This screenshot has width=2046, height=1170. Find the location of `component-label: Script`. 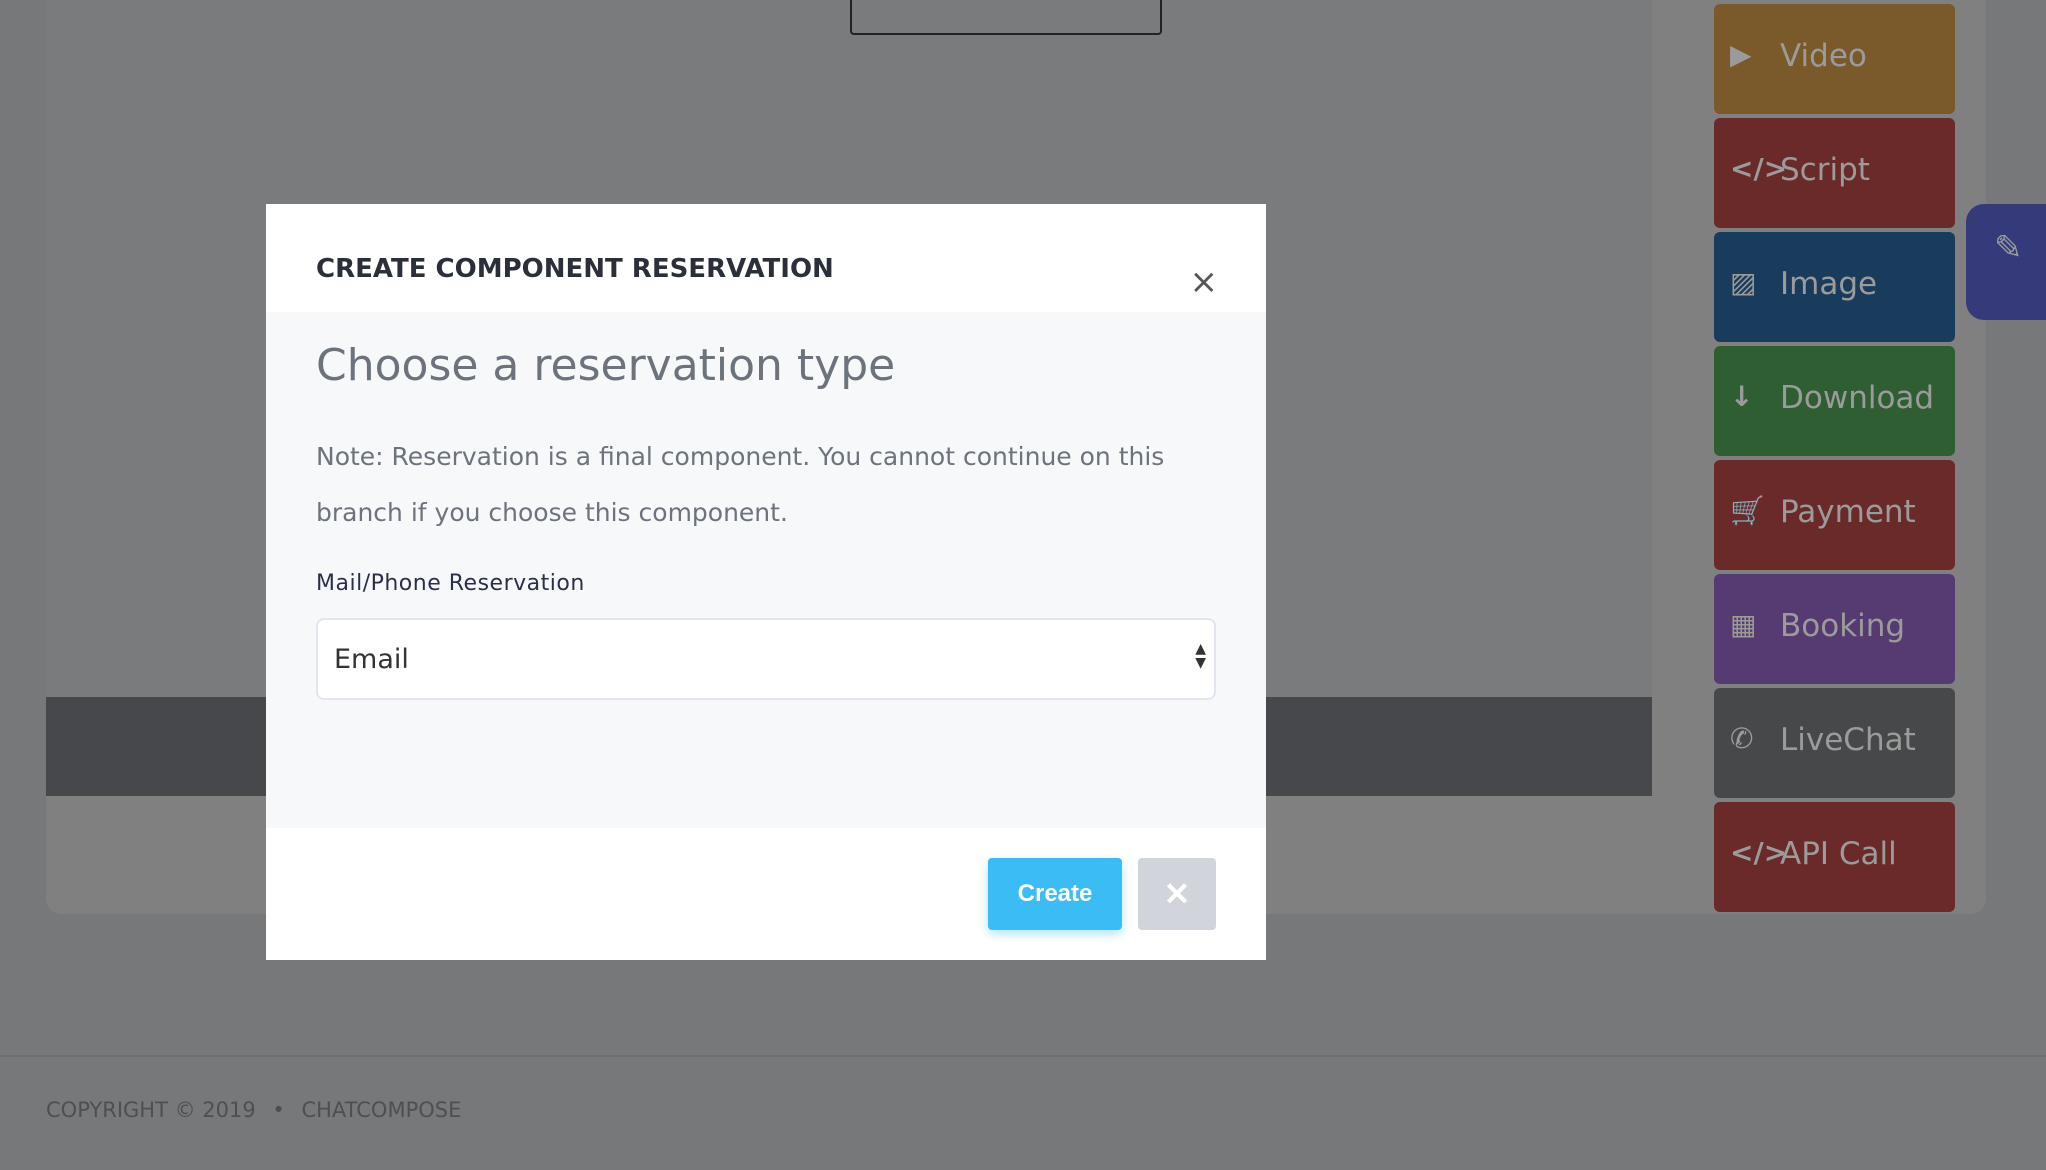

component-label: Script is located at coordinates (1825, 170).